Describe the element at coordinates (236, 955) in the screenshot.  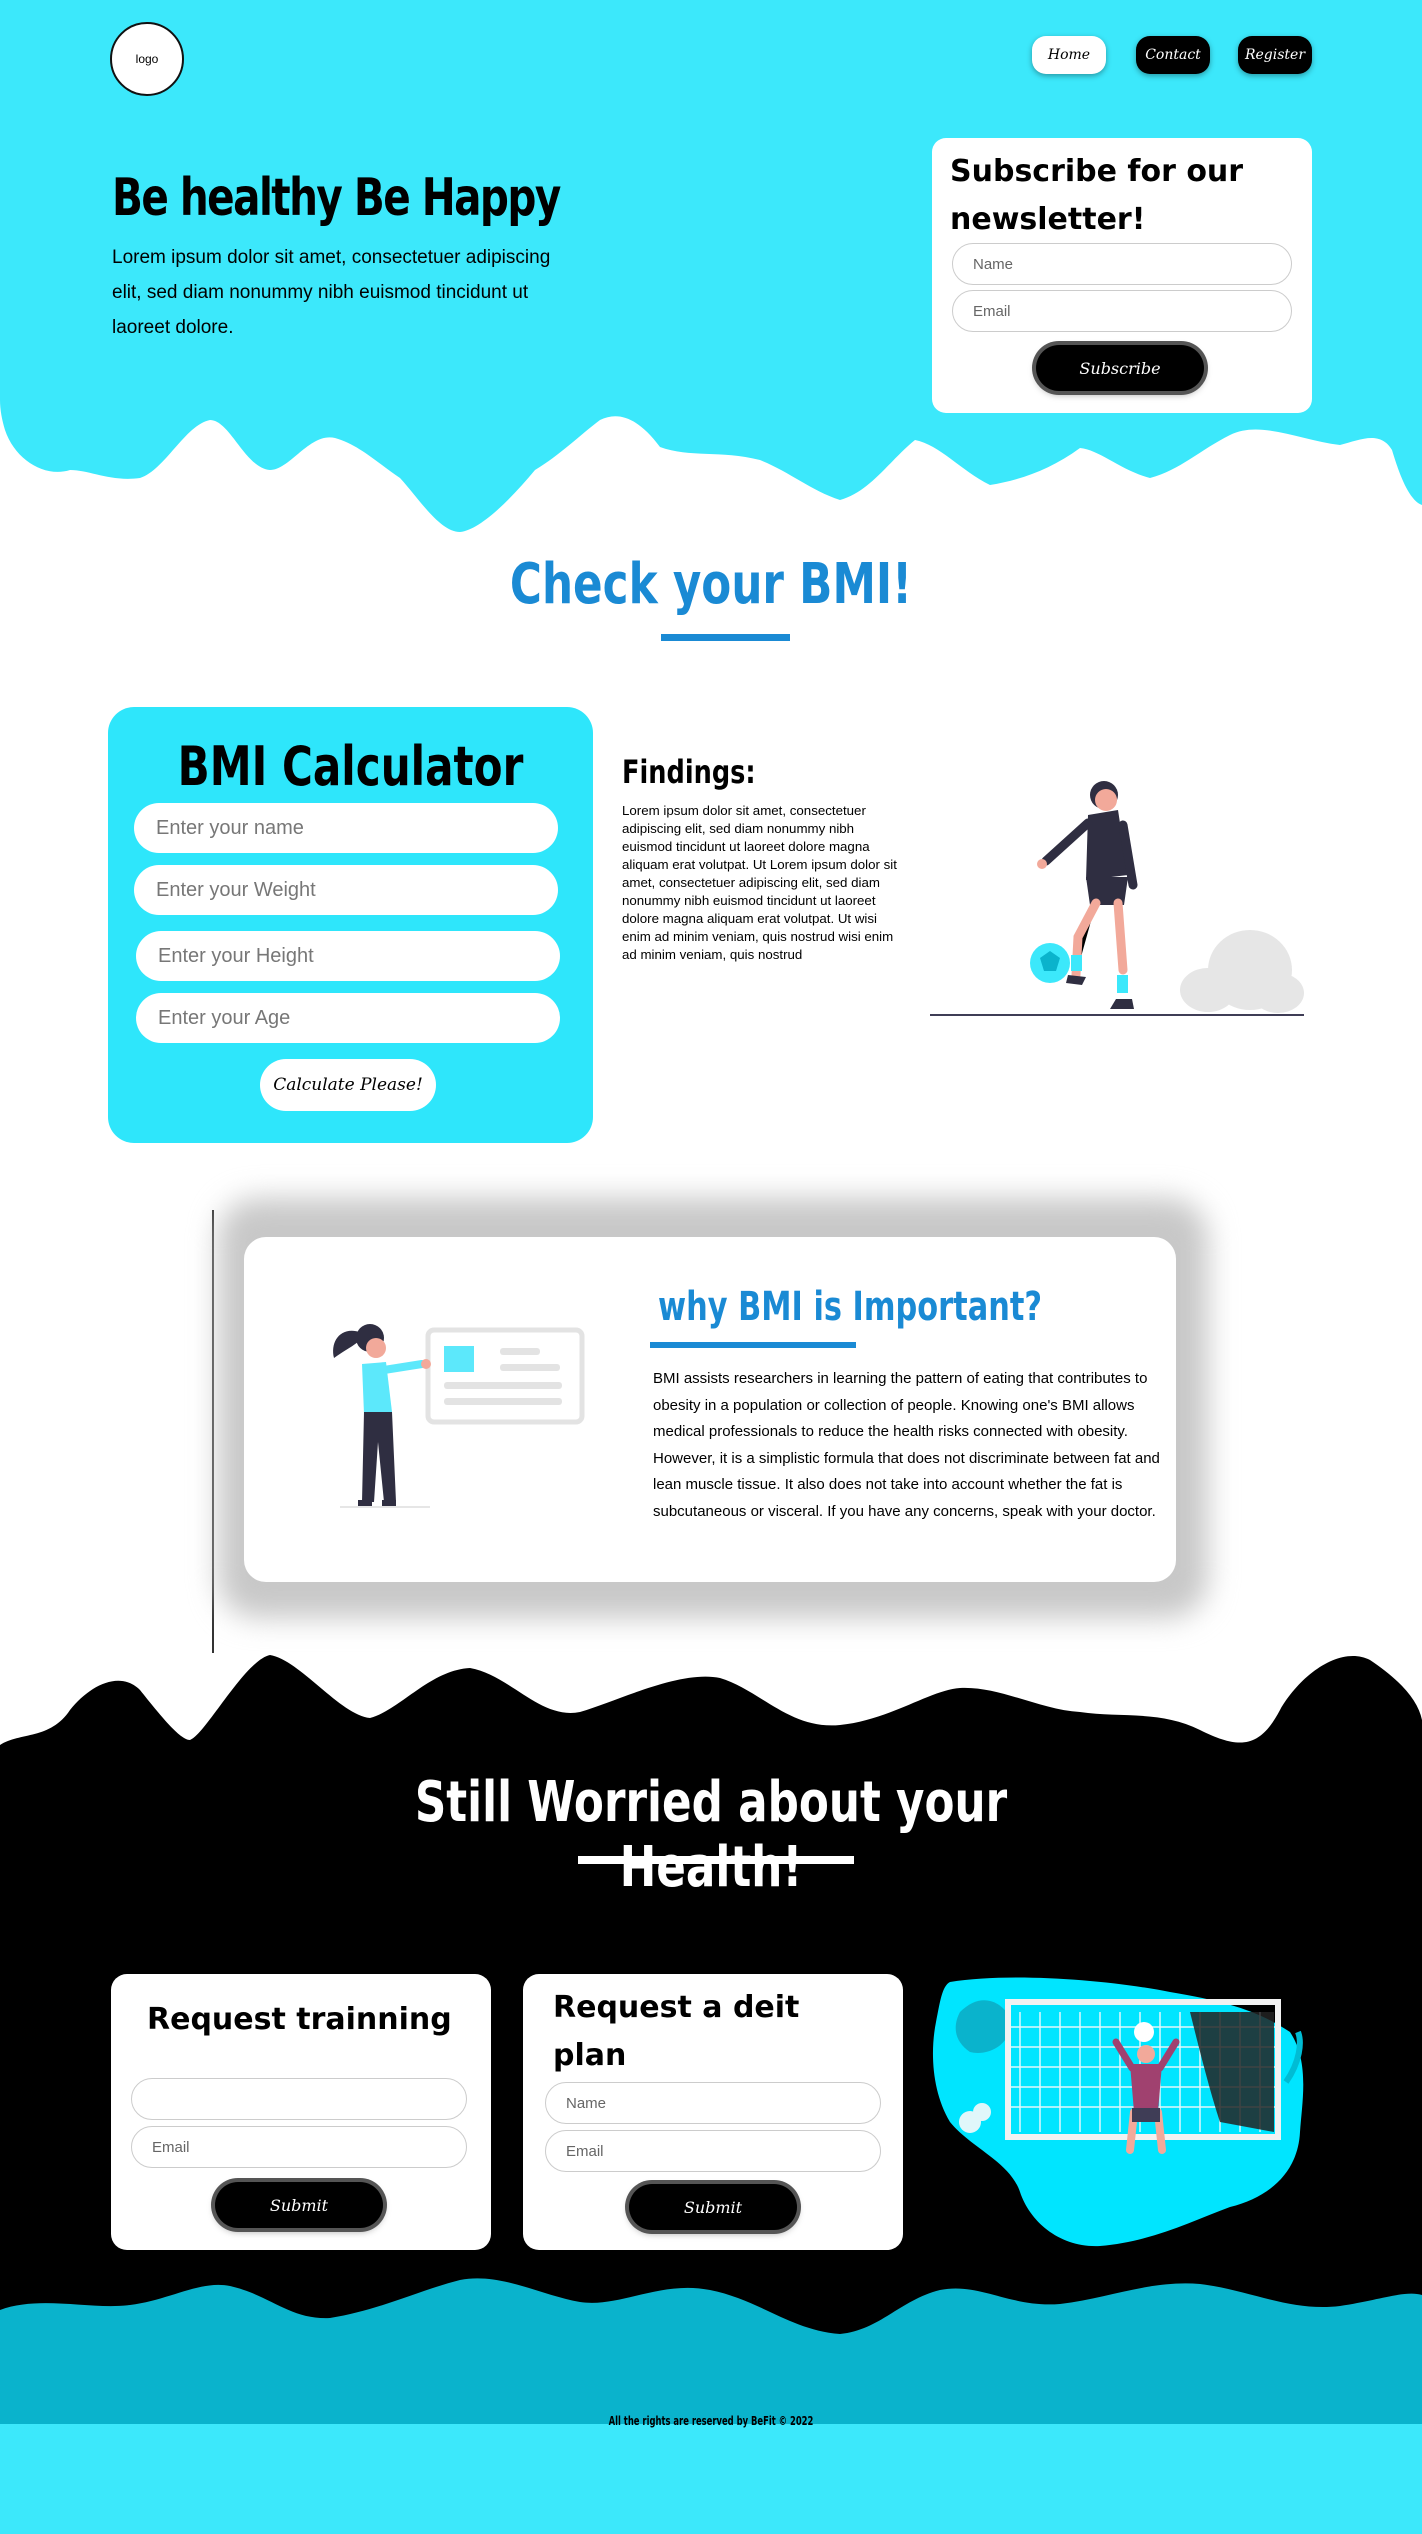
I see `bmi-height-placeholder: Enter your Height` at that location.